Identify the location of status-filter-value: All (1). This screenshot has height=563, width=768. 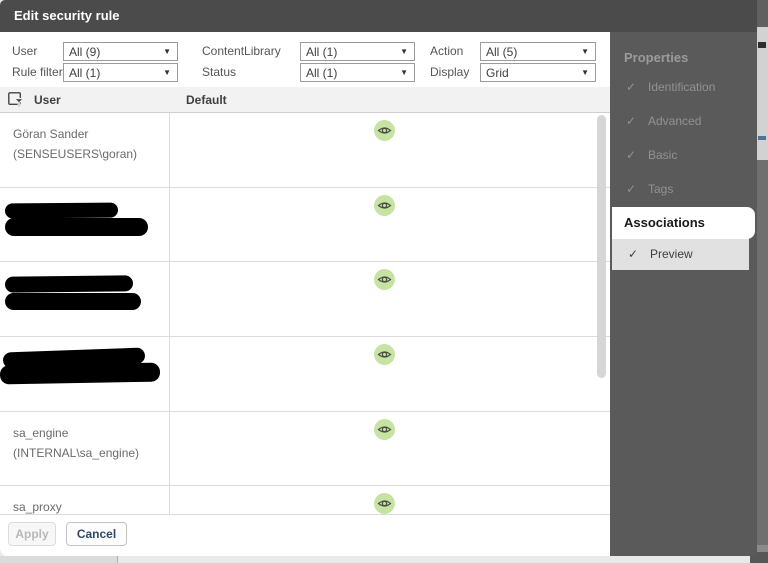
(322, 72).